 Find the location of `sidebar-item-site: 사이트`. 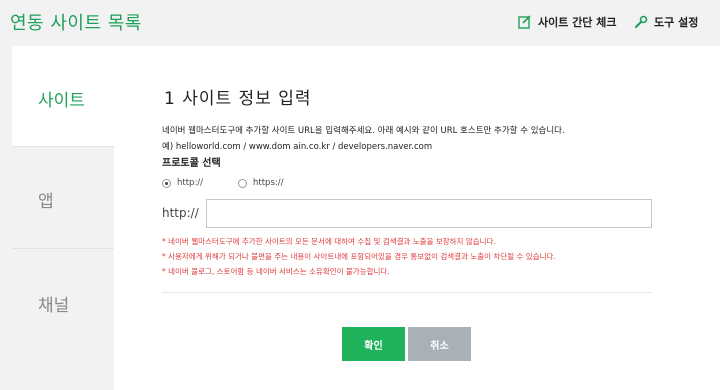

sidebar-item-site: 사이트 is located at coordinates (63, 96).